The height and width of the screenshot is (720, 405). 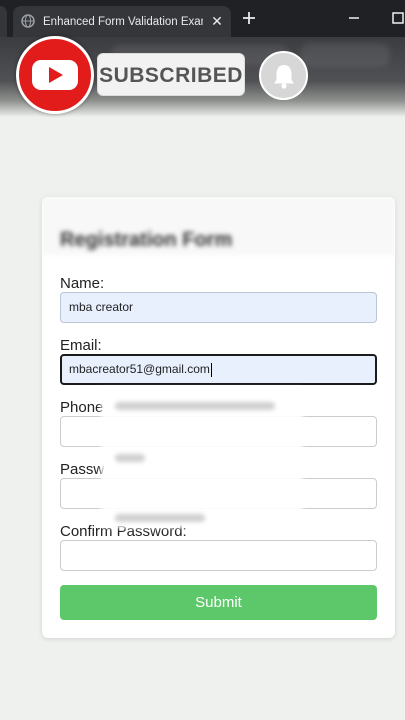 I want to click on tab-title: Enhanced Form Validation Example, so click(x=123, y=22).